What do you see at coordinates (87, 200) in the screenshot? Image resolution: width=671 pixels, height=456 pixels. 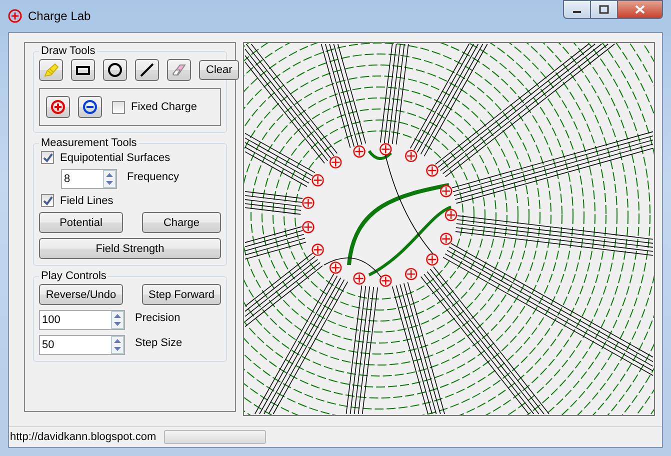 I see `checkbox-label: Field Lines` at bounding box center [87, 200].